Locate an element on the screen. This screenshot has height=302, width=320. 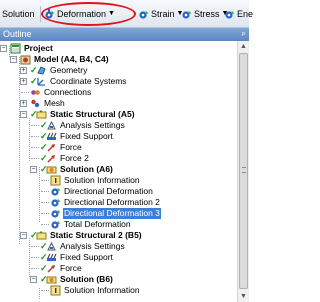
coordinate-systems-icon is located at coordinates (41, 81).